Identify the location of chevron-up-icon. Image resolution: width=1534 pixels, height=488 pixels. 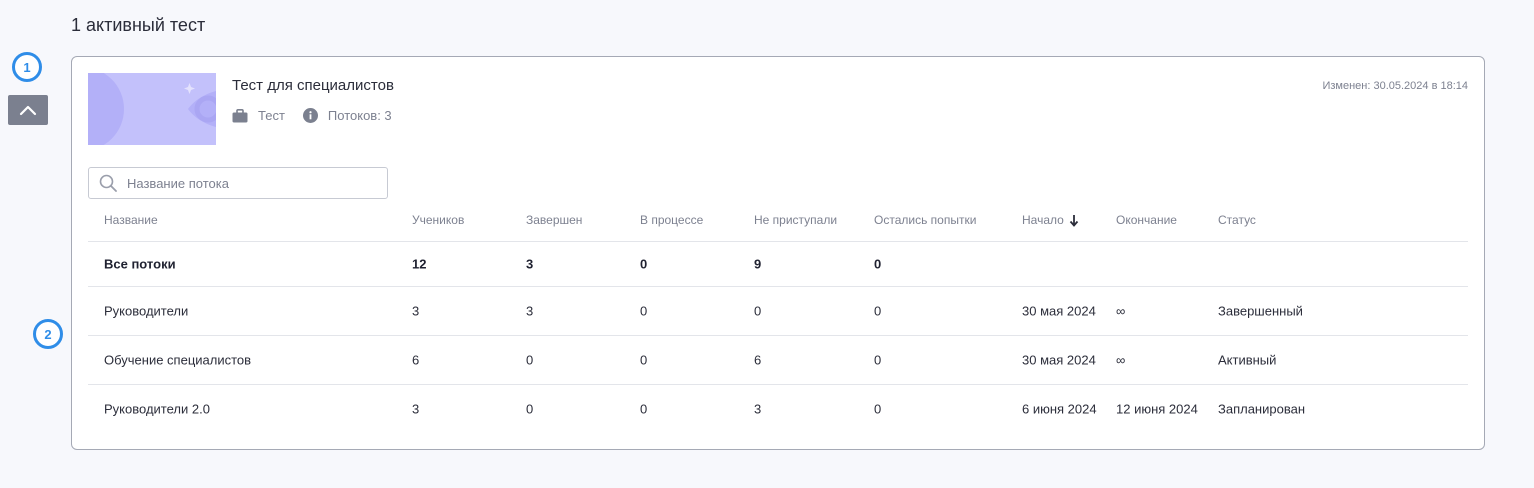
(28, 110).